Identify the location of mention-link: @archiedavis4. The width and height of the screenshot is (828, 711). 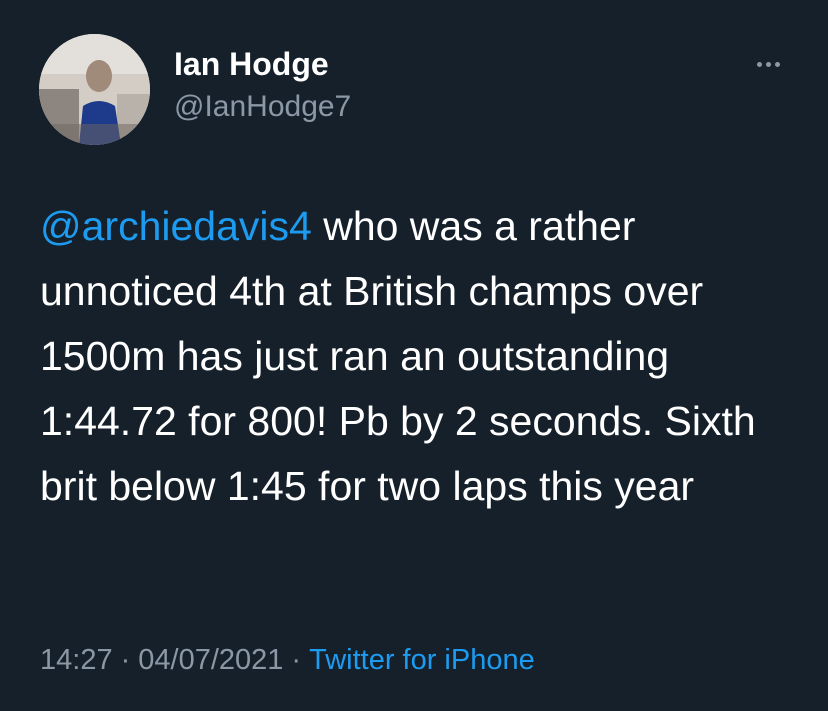
(176, 226).